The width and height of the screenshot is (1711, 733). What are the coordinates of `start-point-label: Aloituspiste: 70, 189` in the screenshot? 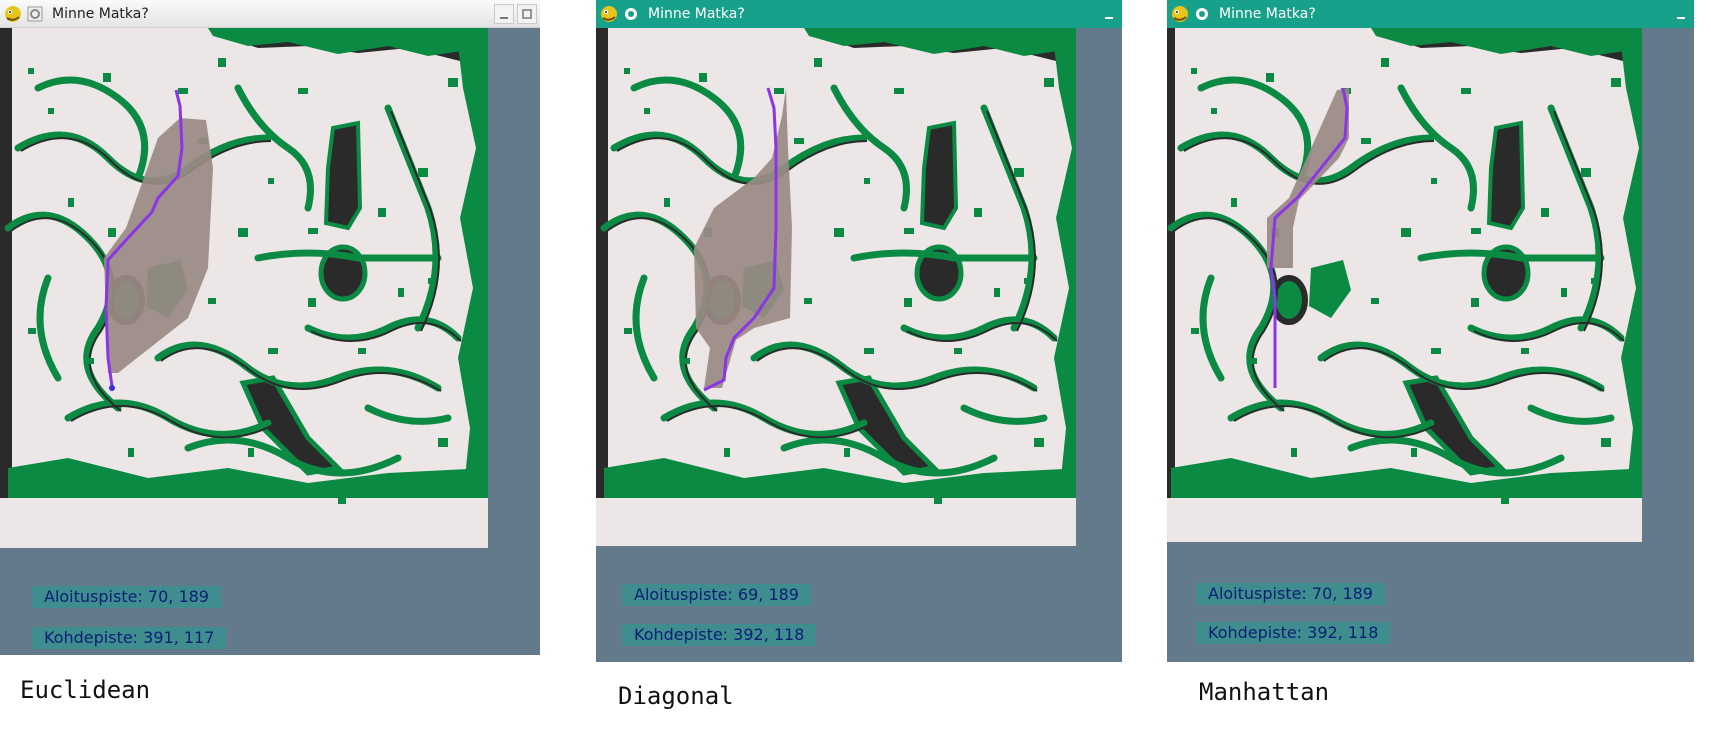 It's located at (126, 597).